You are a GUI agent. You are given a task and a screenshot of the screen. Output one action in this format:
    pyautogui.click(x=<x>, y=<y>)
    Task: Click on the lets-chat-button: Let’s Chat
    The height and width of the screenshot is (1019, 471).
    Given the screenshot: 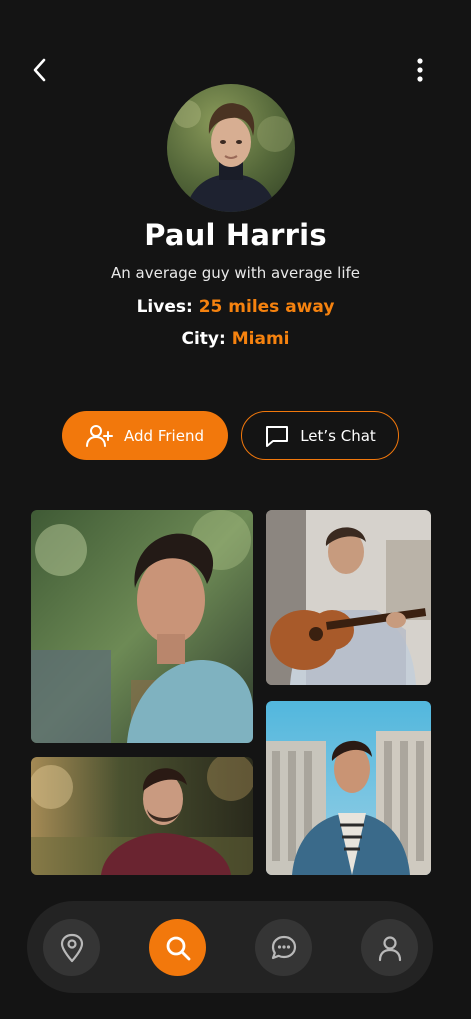 What is the action you would take?
    pyautogui.click(x=320, y=435)
    